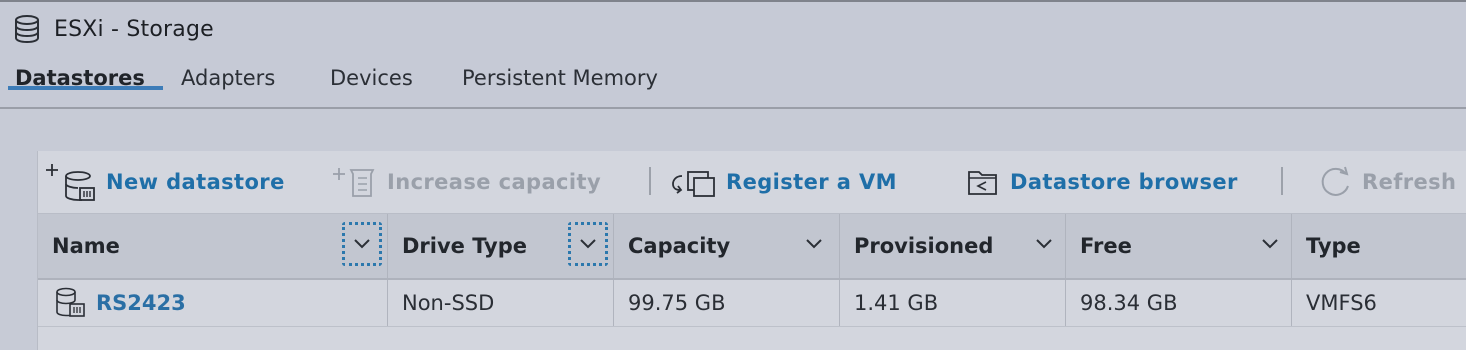 The image size is (1466, 350). I want to click on column-menu-capacity, so click(814, 244).